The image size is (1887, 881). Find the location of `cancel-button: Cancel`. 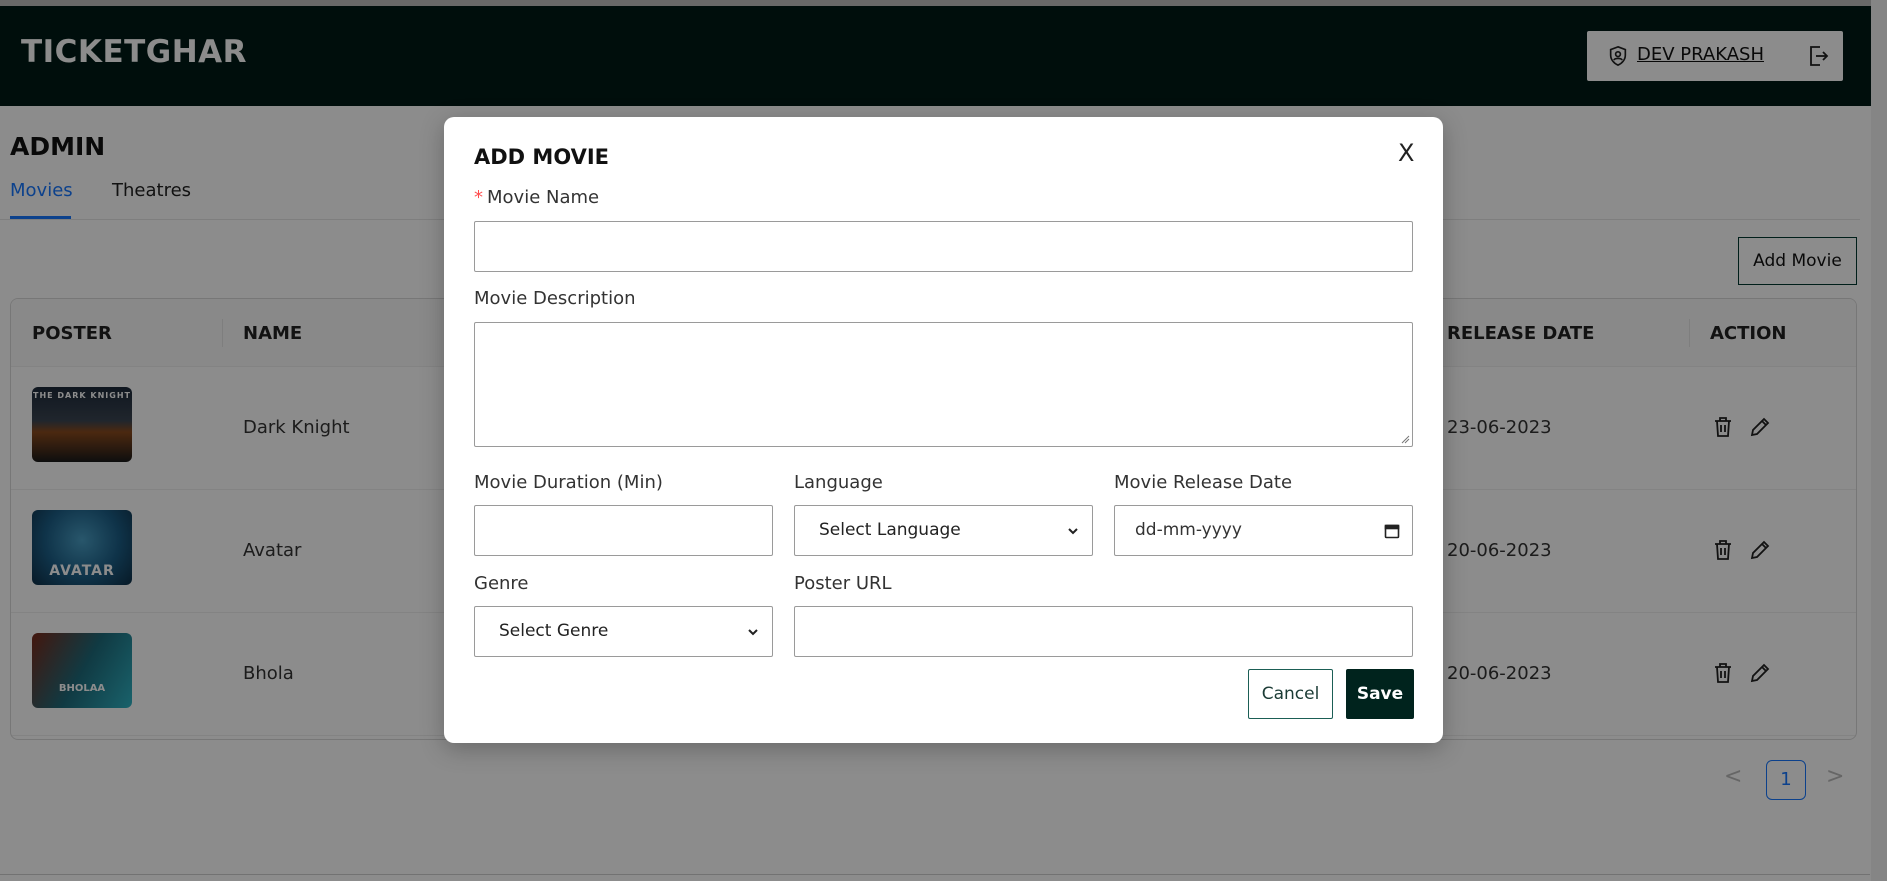

cancel-button: Cancel is located at coordinates (1290, 694).